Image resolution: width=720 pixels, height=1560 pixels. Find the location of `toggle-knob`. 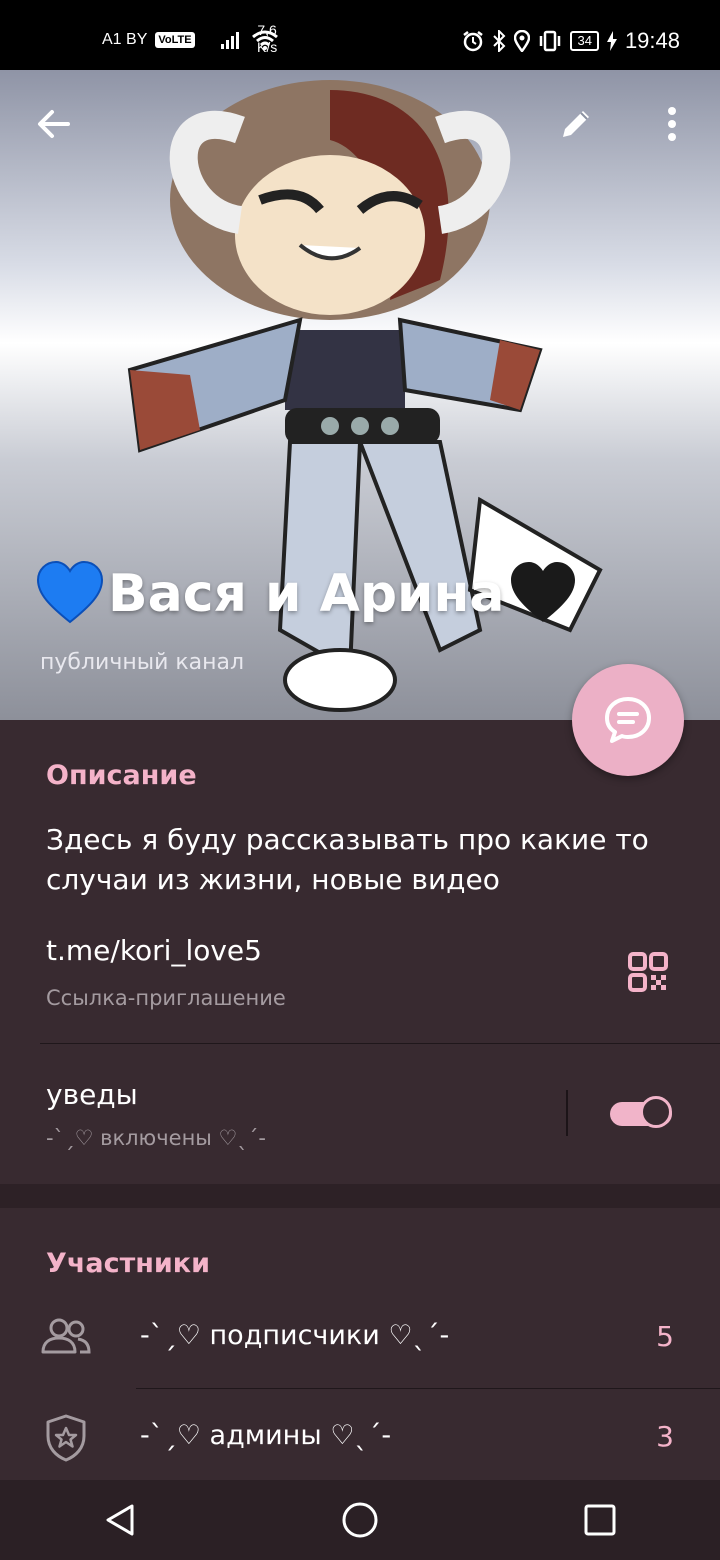

toggle-knob is located at coordinates (656, 1112).